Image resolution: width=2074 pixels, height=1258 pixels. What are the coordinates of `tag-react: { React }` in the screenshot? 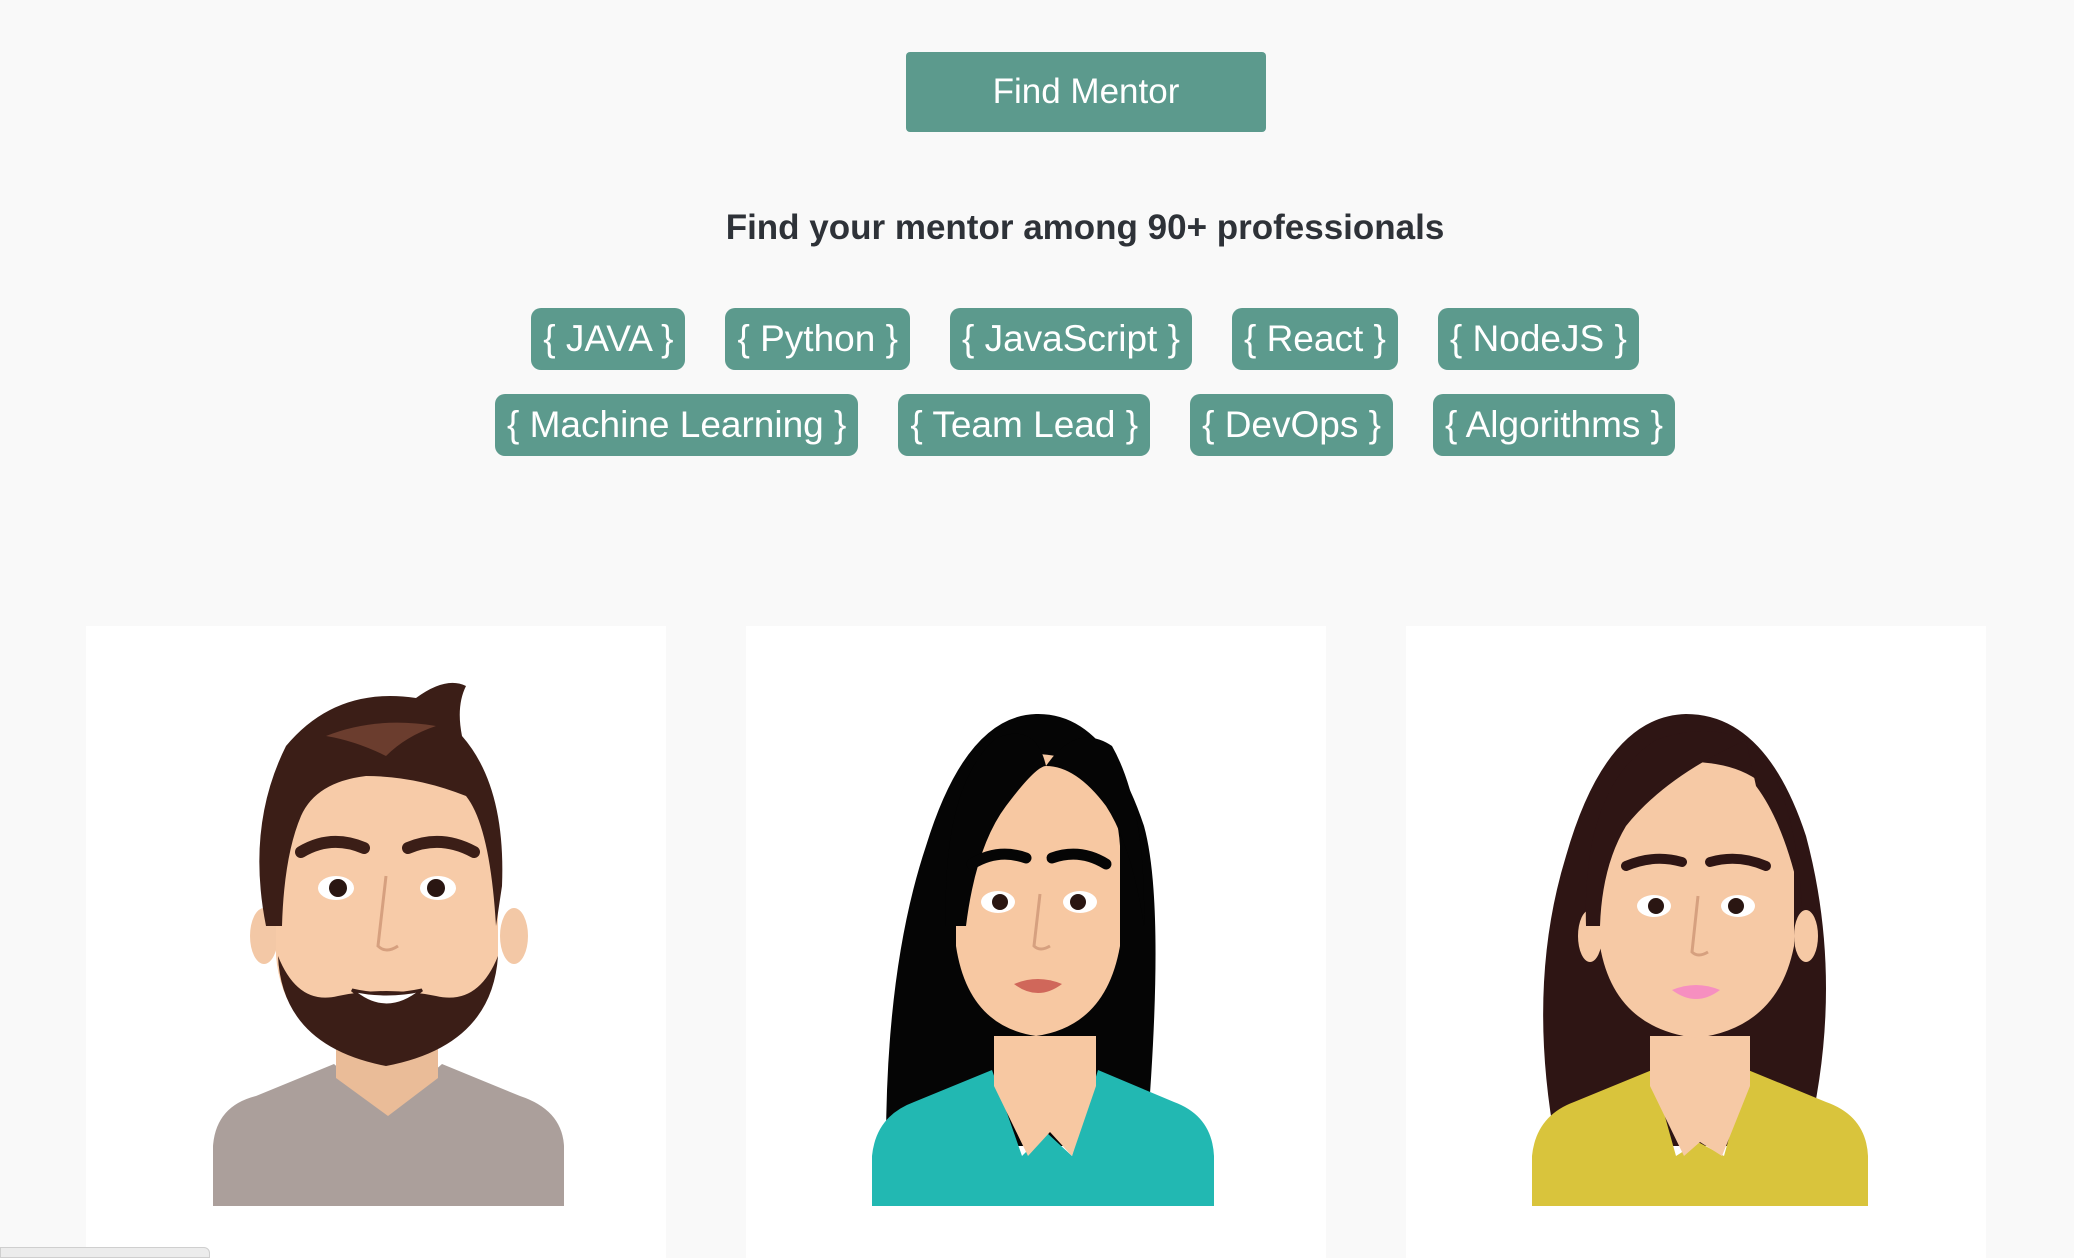 It's located at (1314, 339).